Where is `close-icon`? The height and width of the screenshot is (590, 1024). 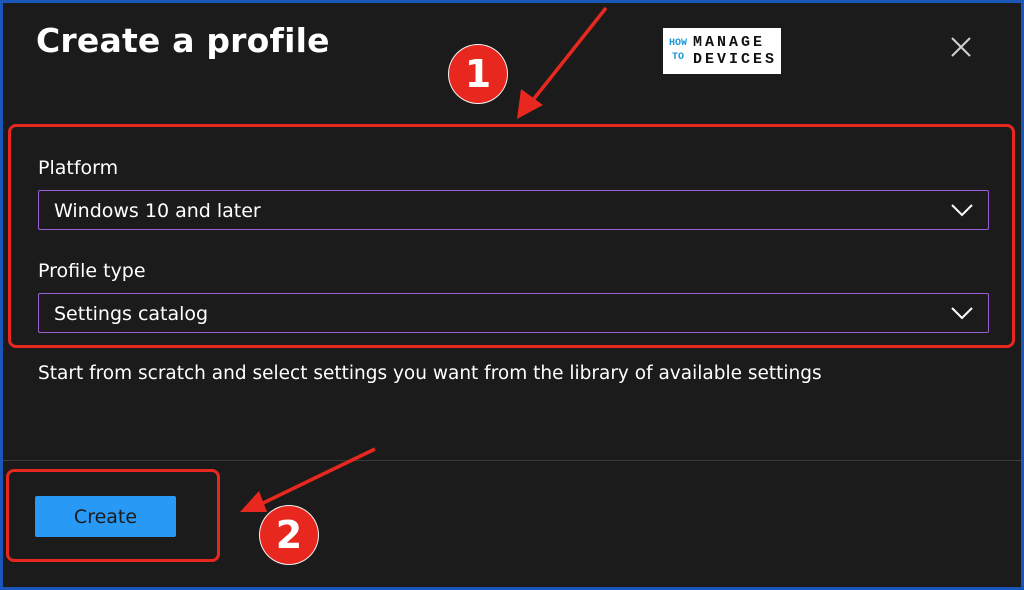 close-icon is located at coordinates (961, 47).